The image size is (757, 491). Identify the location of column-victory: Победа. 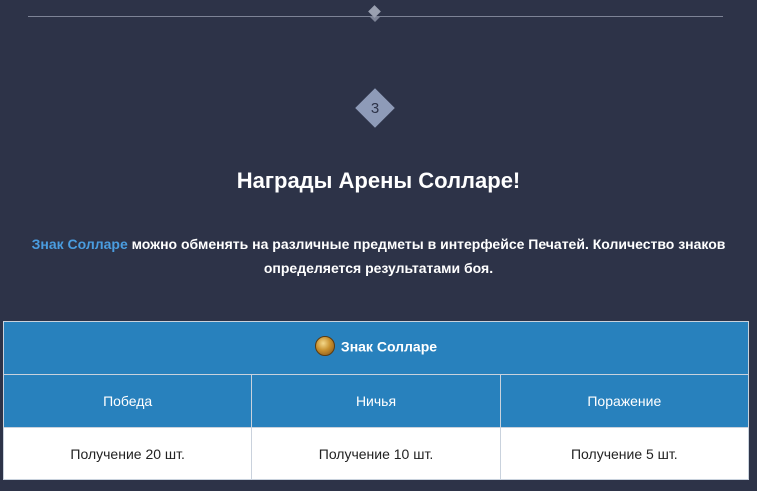
(127, 401).